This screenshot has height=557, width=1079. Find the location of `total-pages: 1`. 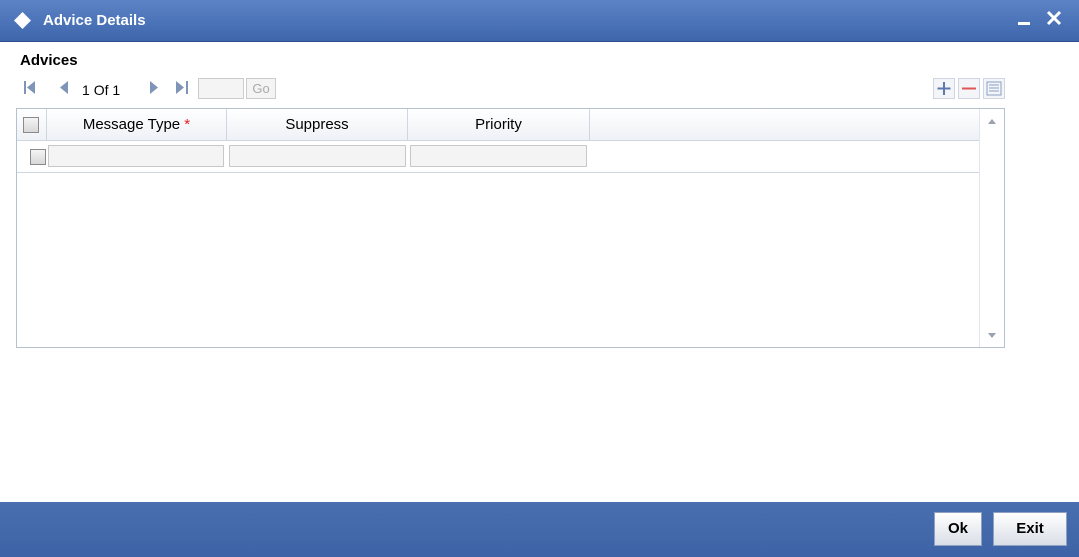

total-pages: 1 is located at coordinates (116, 90).